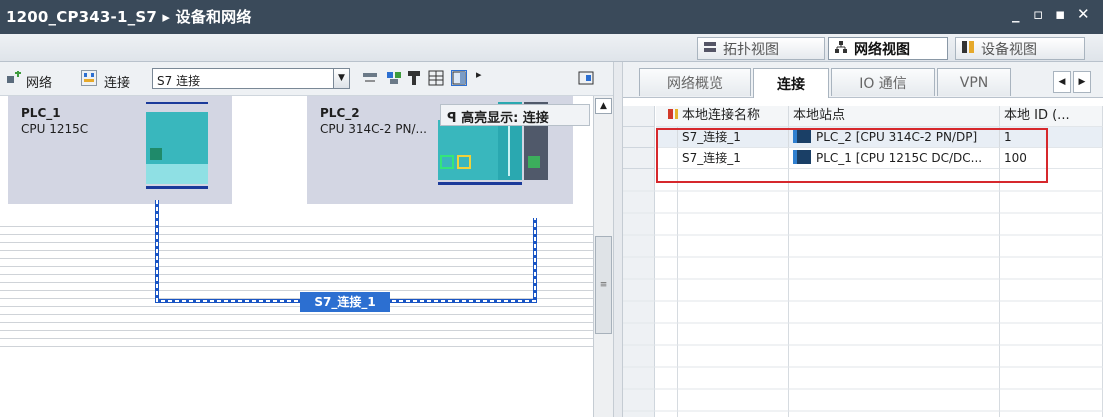 Image resolution: width=1103 pixels, height=417 pixels. What do you see at coordinates (1062, 82) in the screenshot?
I see `tab-scroll-left-icon: ◀` at bounding box center [1062, 82].